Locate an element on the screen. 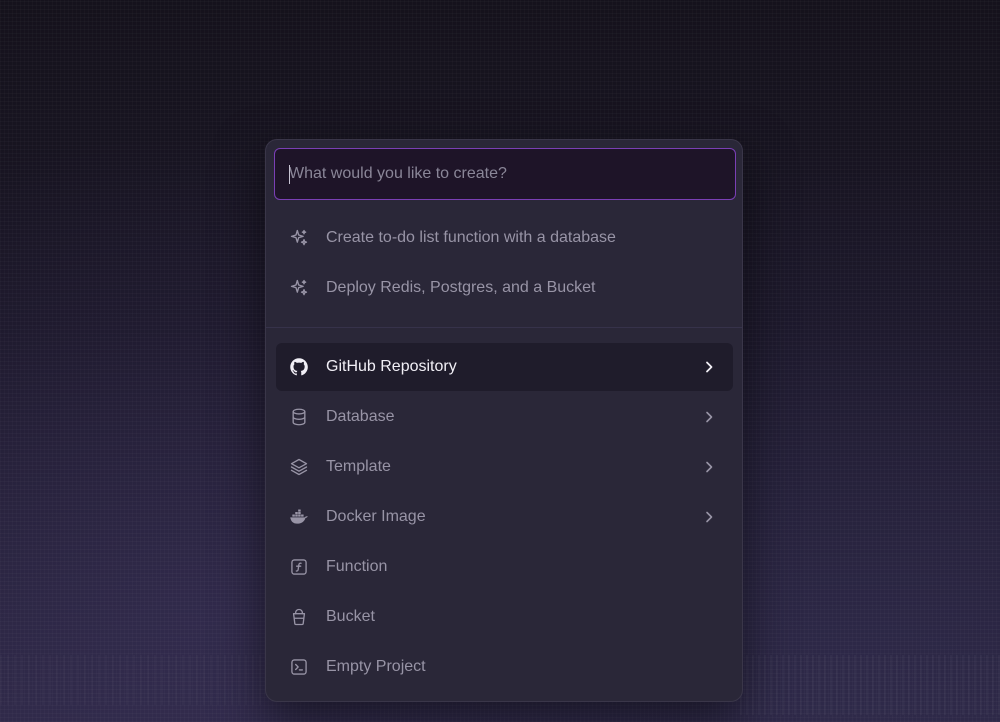  backdrop-texture-right is located at coordinates (870, 685).